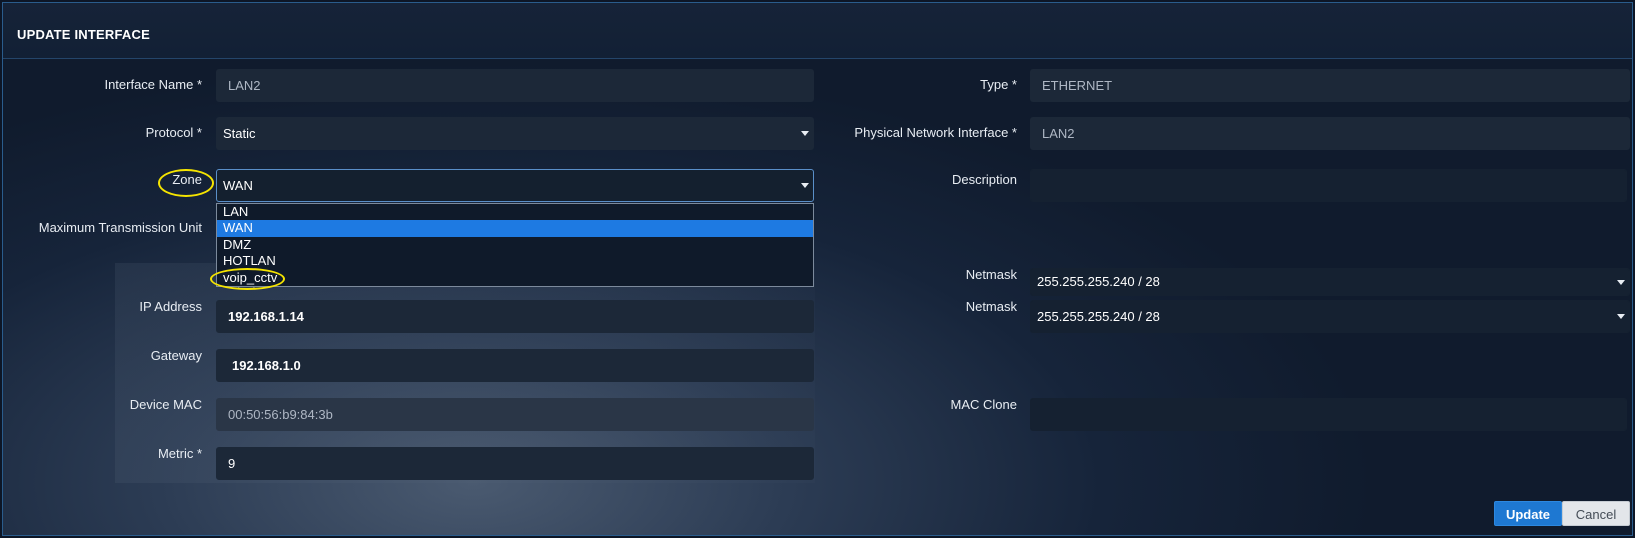 The height and width of the screenshot is (538, 1635). Describe the element at coordinates (998, 84) in the screenshot. I see `type-label: Type *` at that location.